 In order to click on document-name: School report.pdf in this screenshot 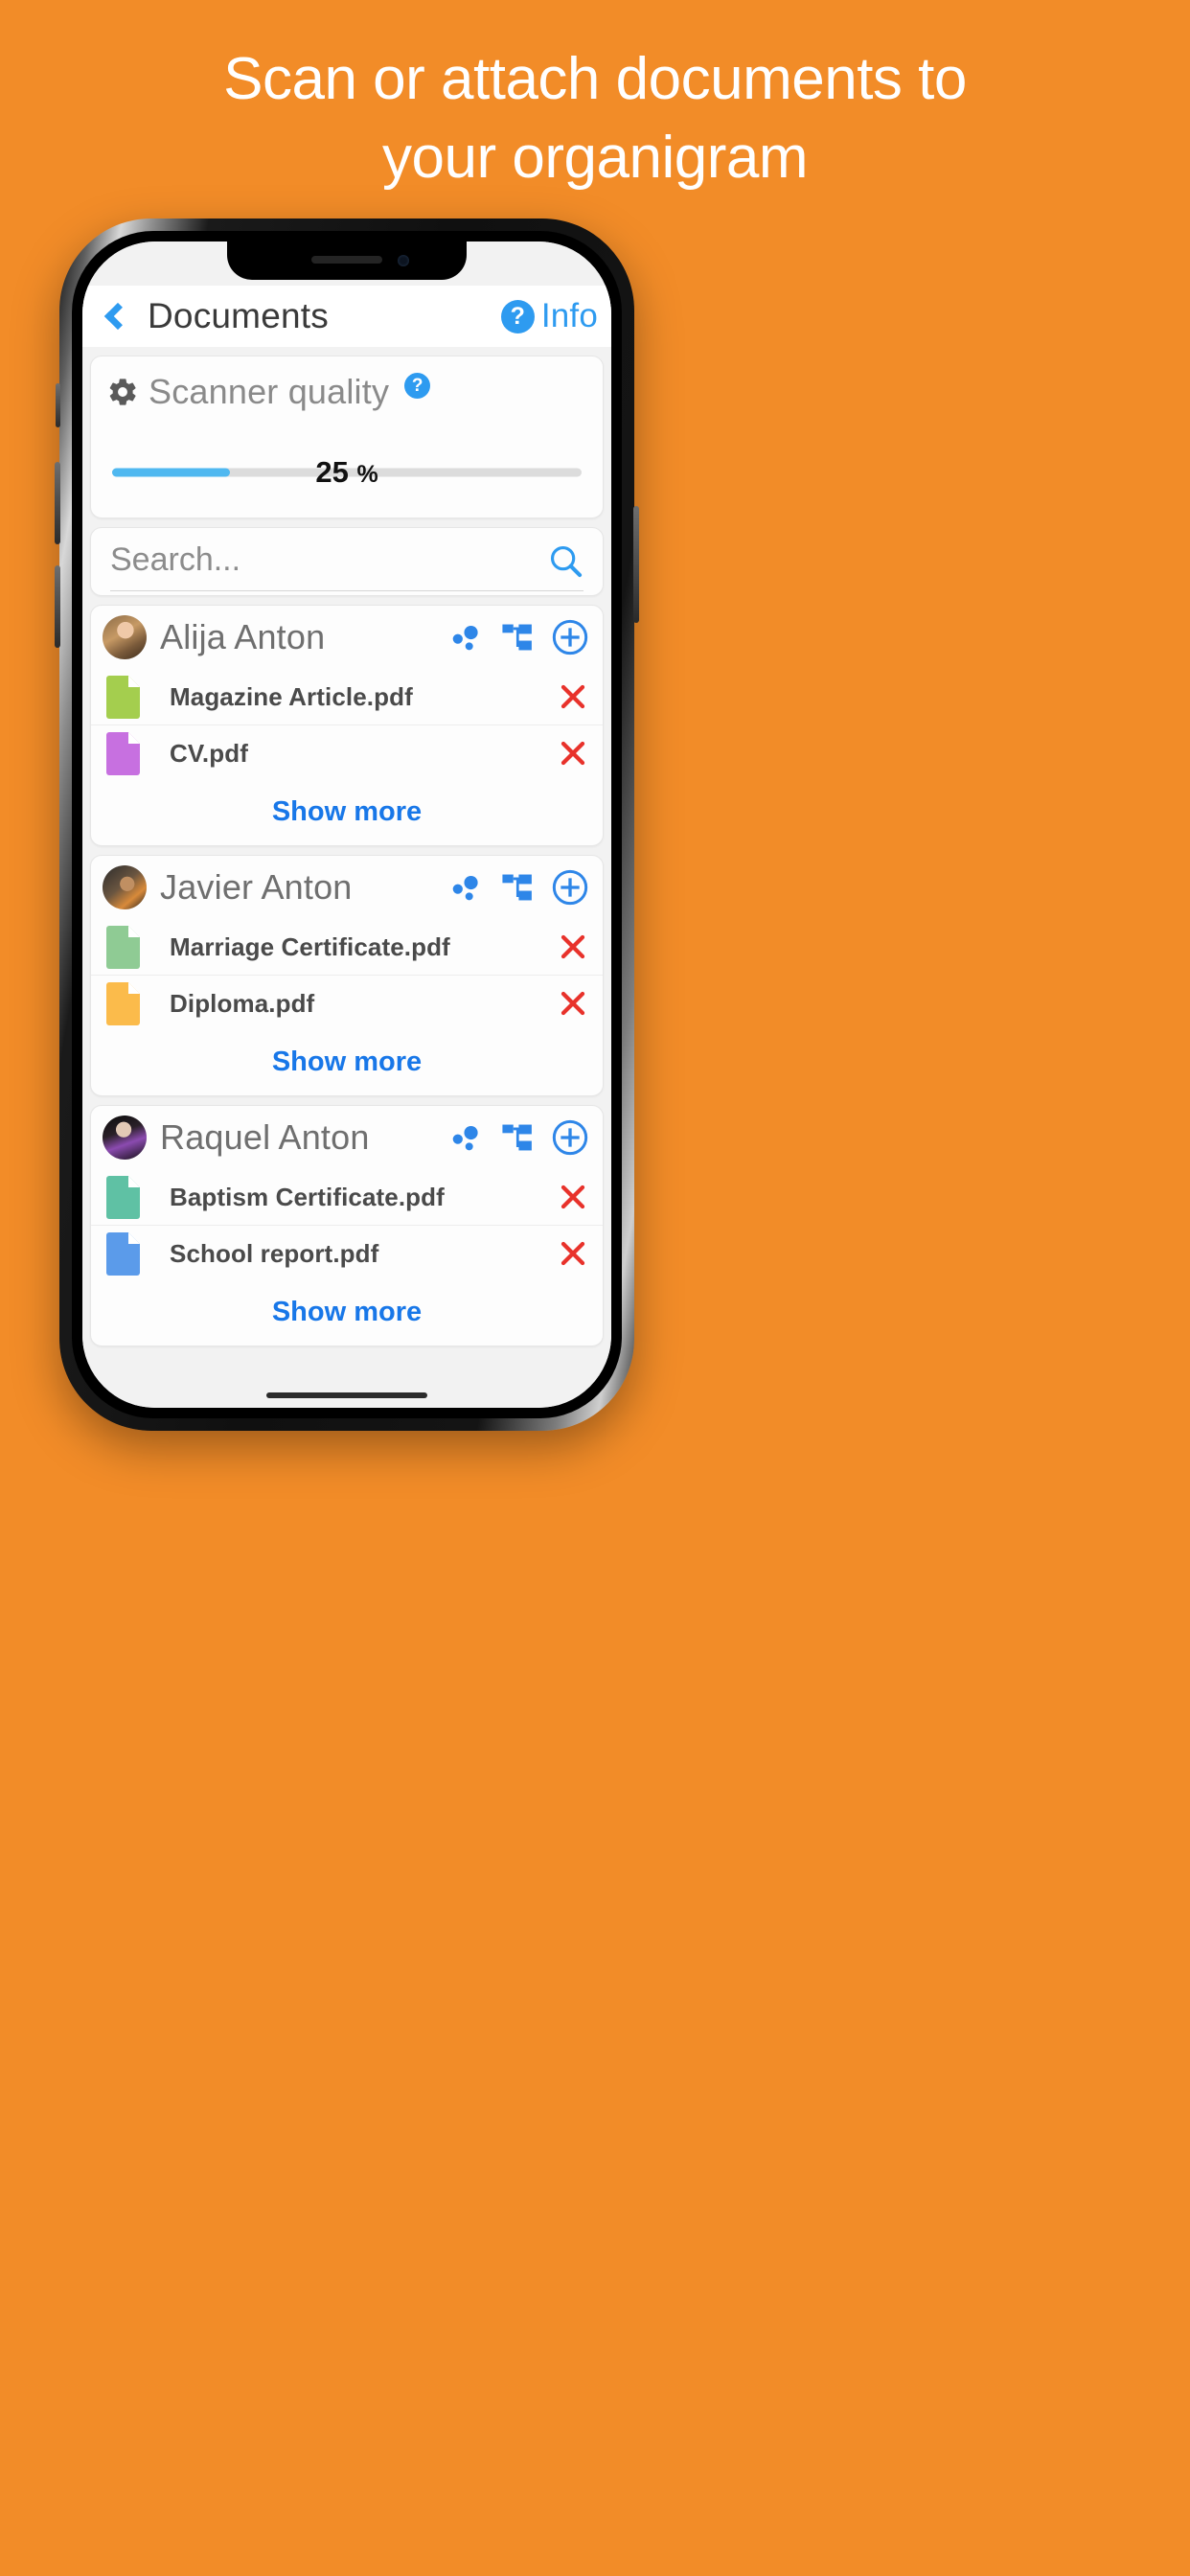, I will do `click(274, 1253)`.